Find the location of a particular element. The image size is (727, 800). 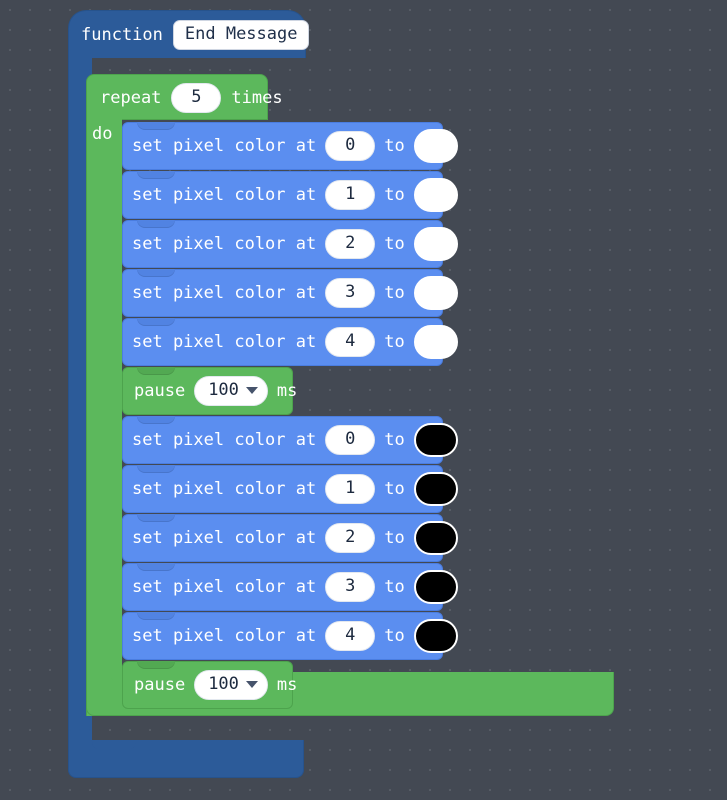

repeat-header-row: repeat 5 times is located at coordinates (185, 98).